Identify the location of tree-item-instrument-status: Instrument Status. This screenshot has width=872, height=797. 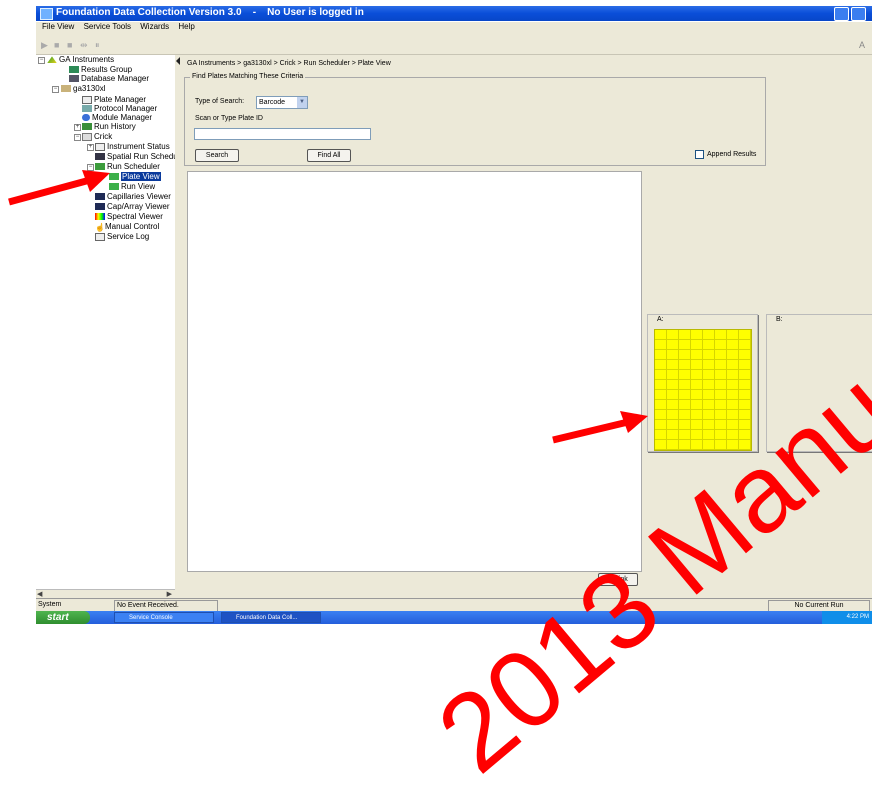
(132, 146).